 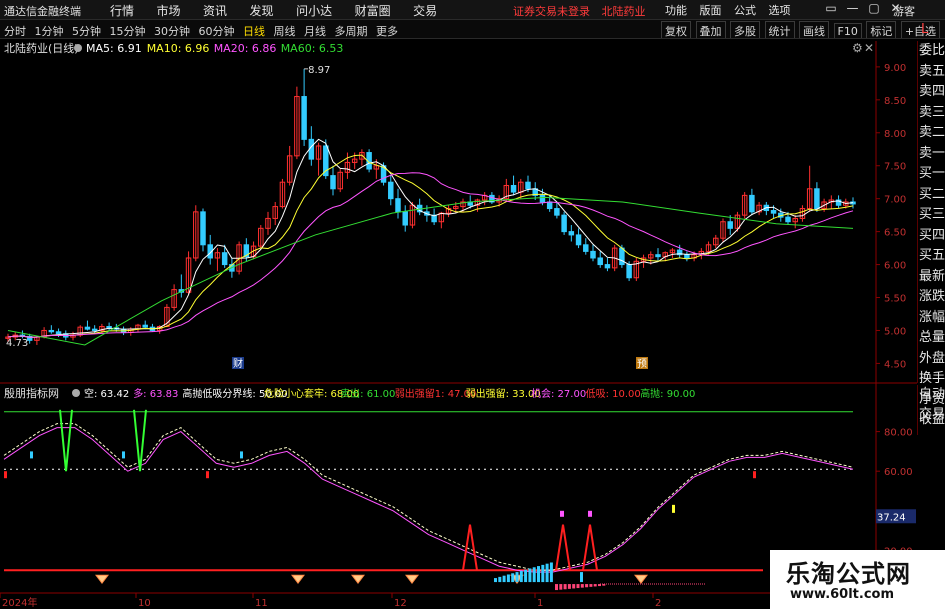 What do you see at coordinates (931, 359) in the screenshot?
I see `side-item-15: 外盘` at bounding box center [931, 359].